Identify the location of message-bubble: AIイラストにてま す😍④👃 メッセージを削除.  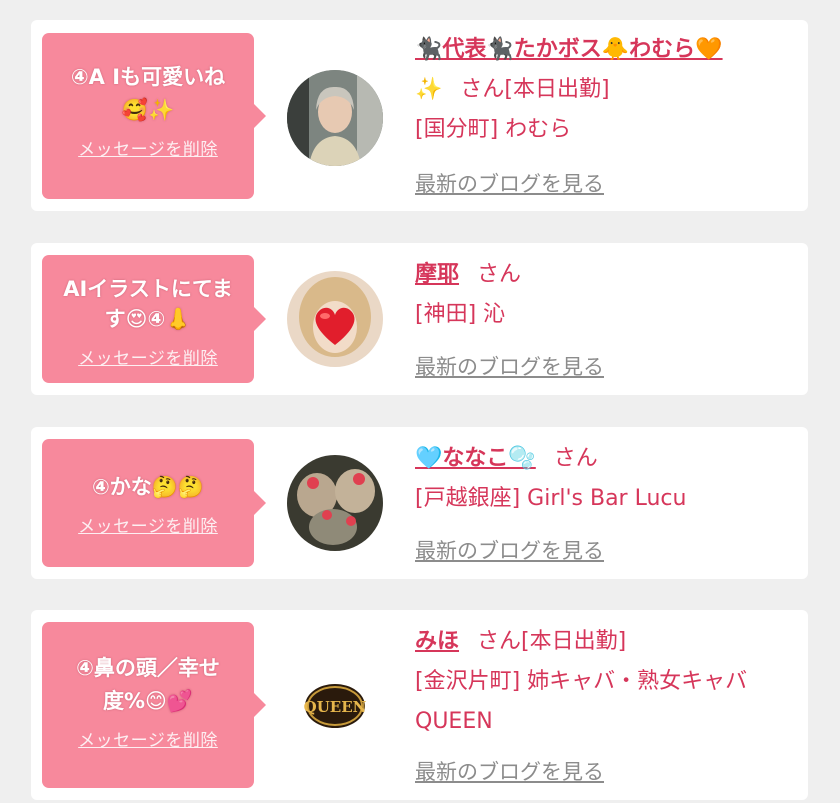
(154, 319).